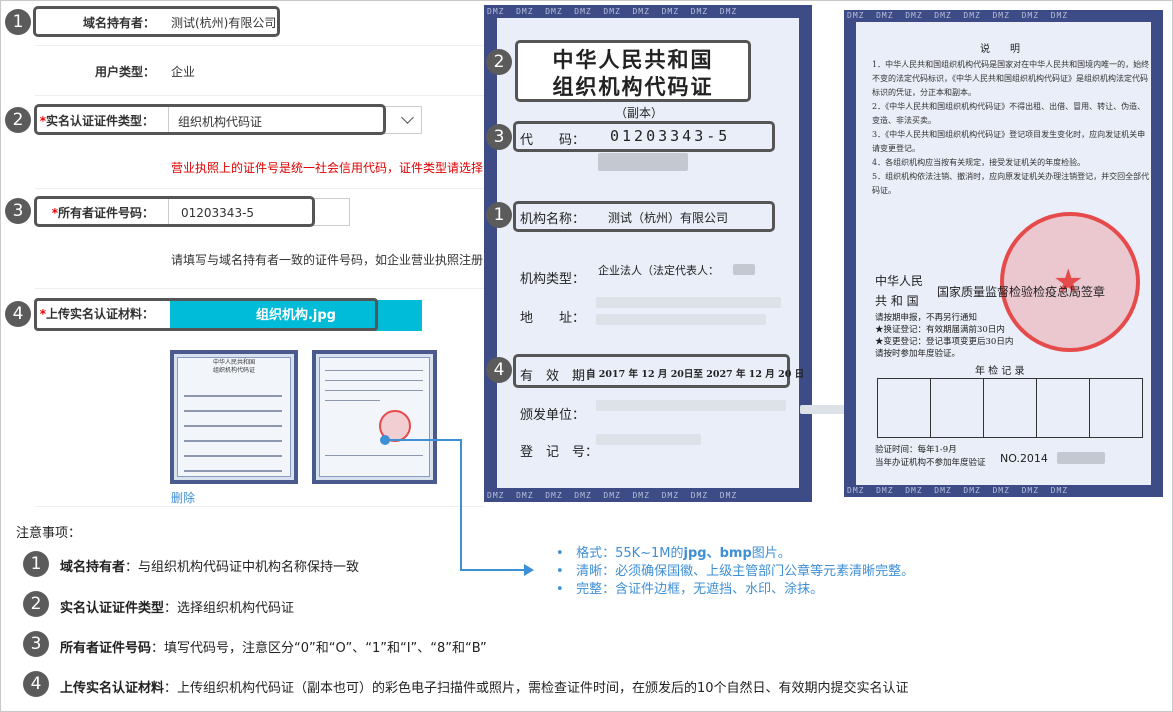 Image resolution: width=1173 pixels, height=712 pixels. Describe the element at coordinates (553, 279) in the screenshot. I see `cert-type-label: 机构类型：` at that location.